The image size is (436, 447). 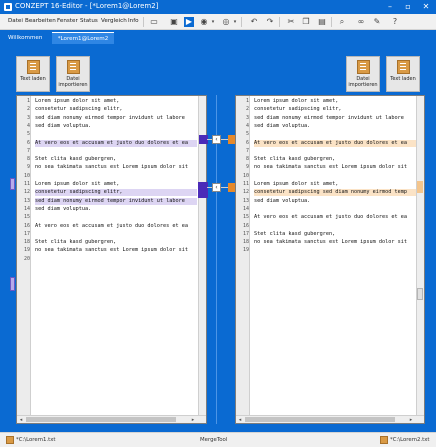 What do you see at coordinates (154, 22) in the screenshot?
I see `window-icon: ▭` at bounding box center [154, 22].